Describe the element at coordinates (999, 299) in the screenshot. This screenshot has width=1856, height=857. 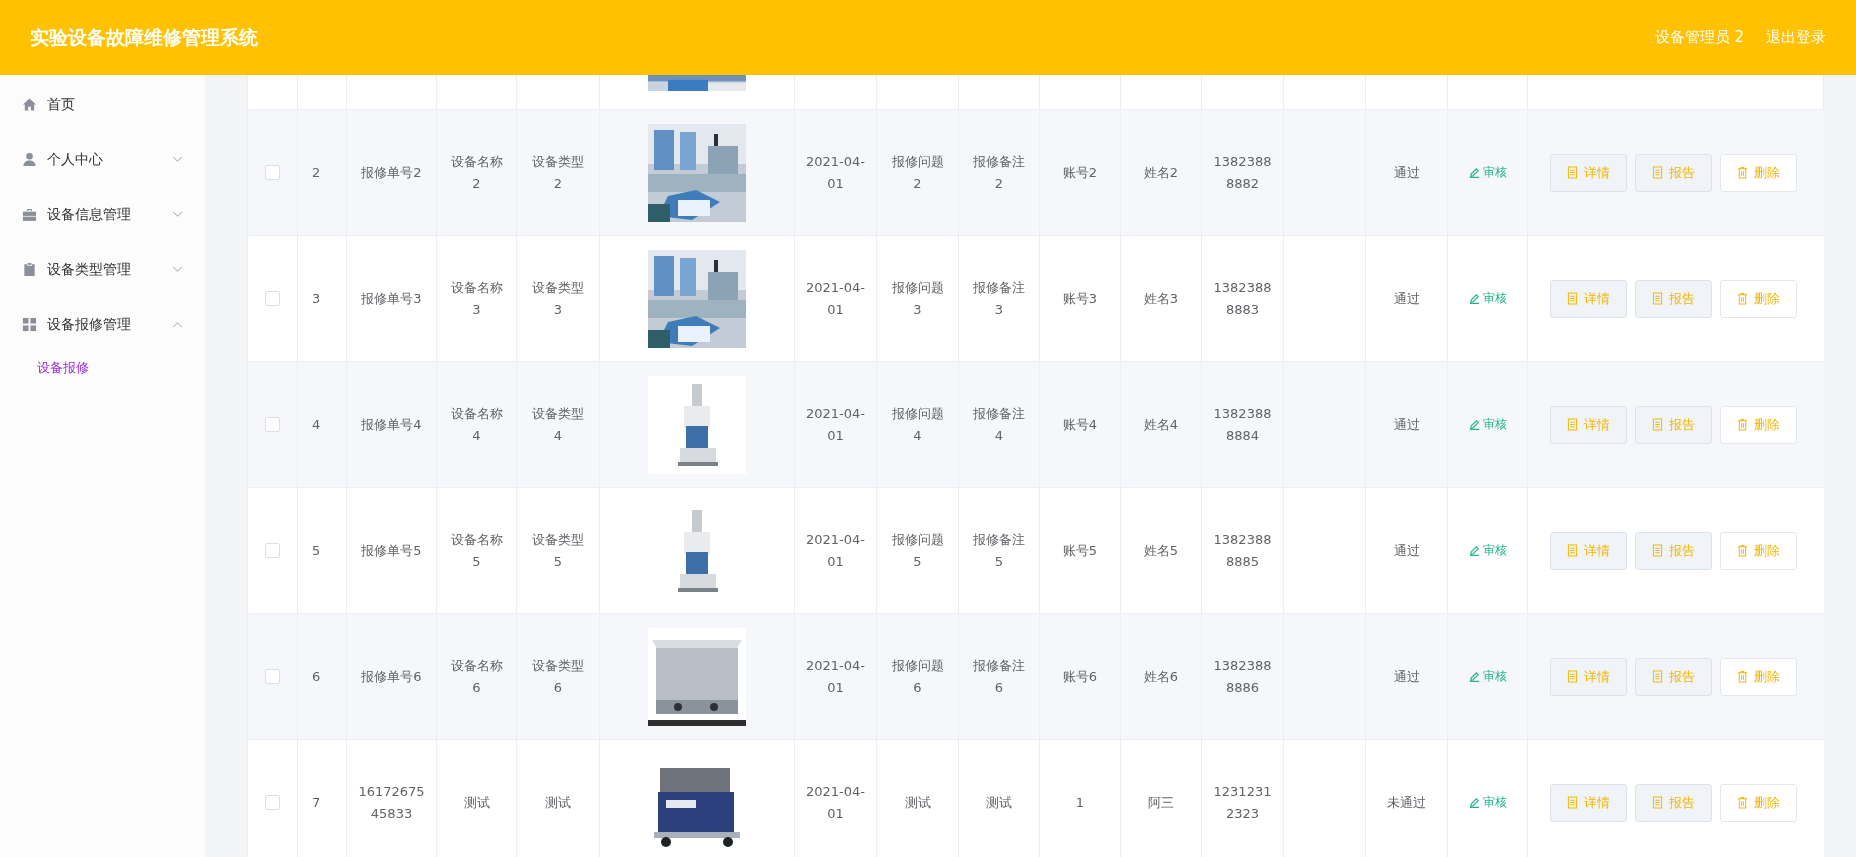
I see `table-cell-text: 报修备注3` at that location.